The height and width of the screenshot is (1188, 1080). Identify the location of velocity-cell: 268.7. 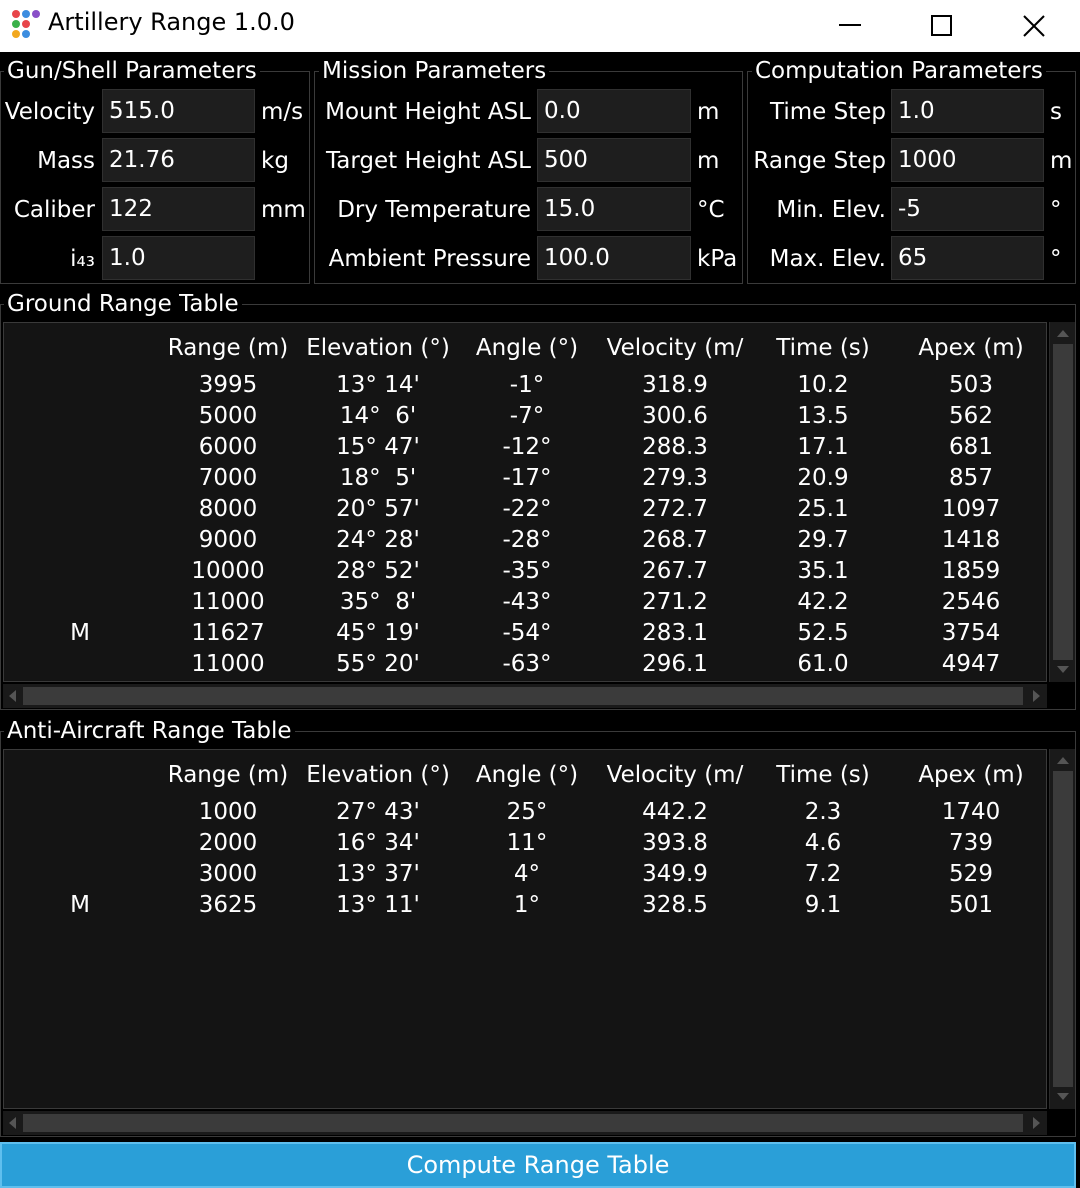
(675, 540).